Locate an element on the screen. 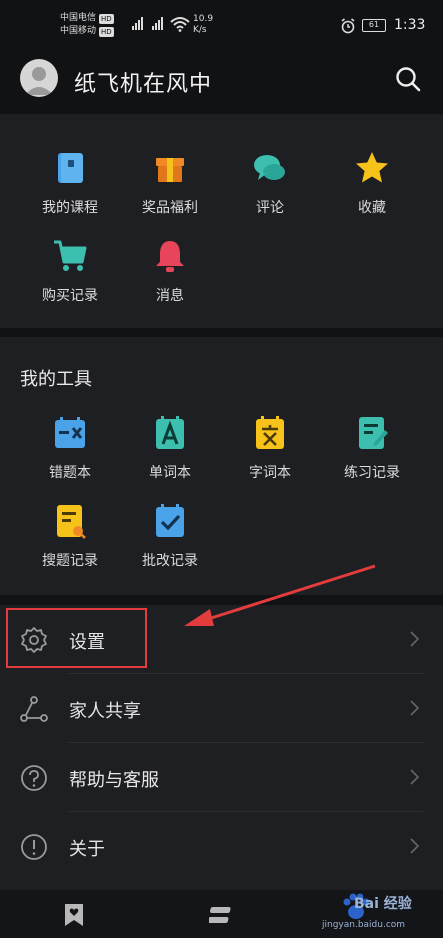 This screenshot has width=443, height=938. carrier-2: 中国移动 is located at coordinates (78, 31).